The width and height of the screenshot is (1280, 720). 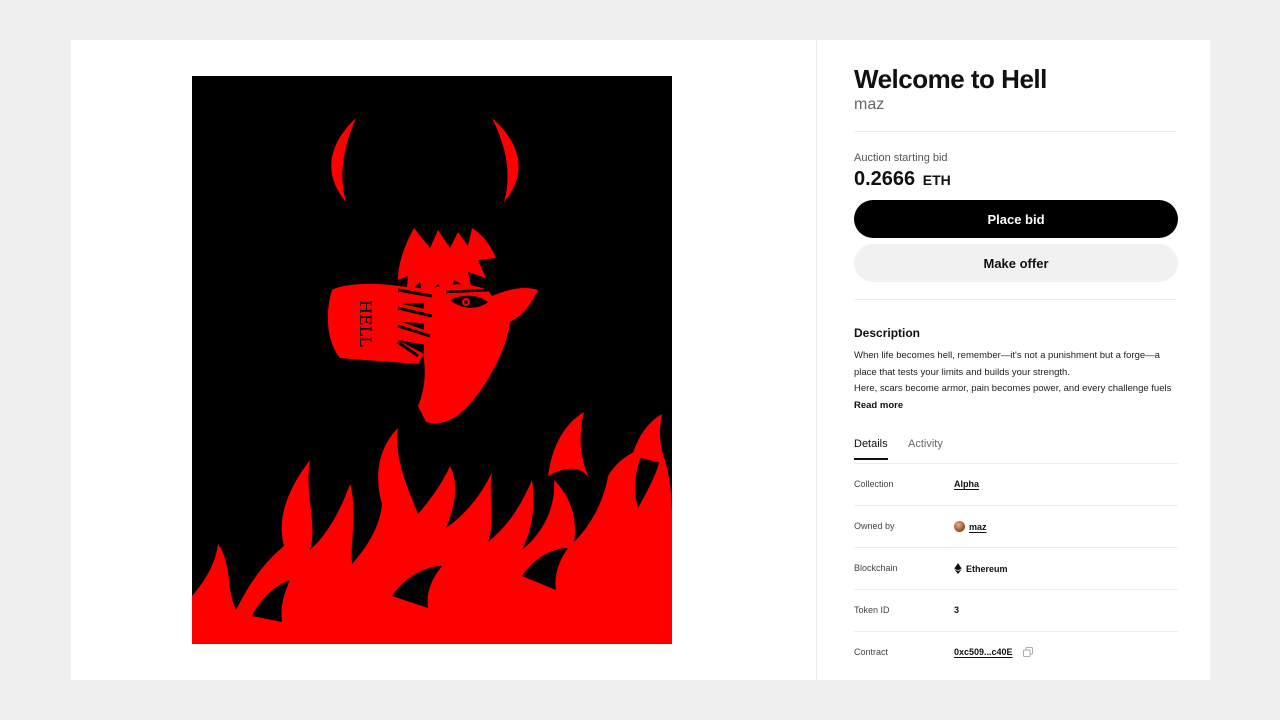 What do you see at coordinates (983, 652) in the screenshot?
I see `contract-value: 0xc509...c40E` at bounding box center [983, 652].